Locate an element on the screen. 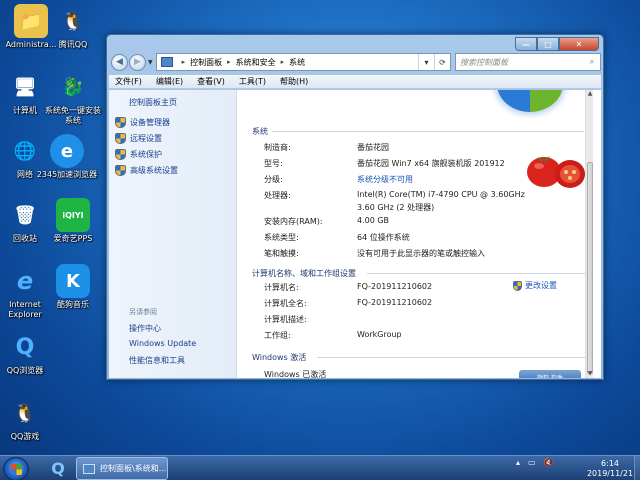 This screenshot has width=640, height=480. menu-view: 查看(V) is located at coordinates (211, 81).